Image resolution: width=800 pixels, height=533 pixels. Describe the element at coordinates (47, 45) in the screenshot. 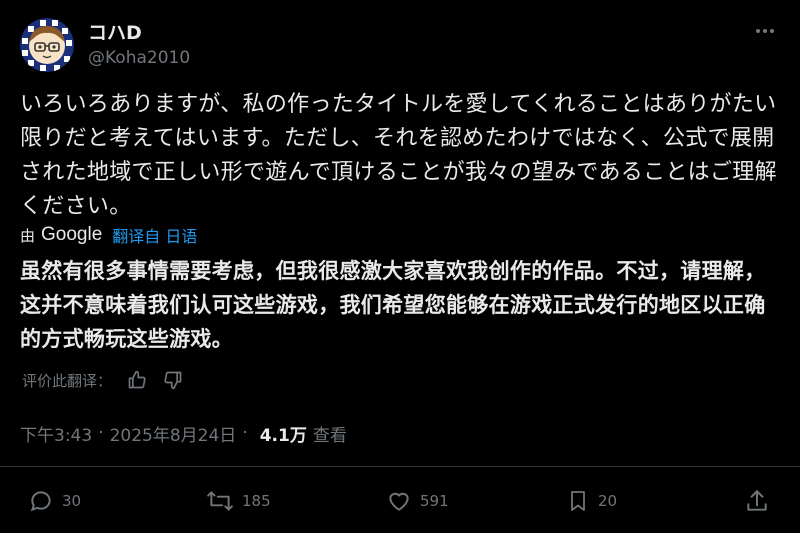

I see `avatar` at that location.